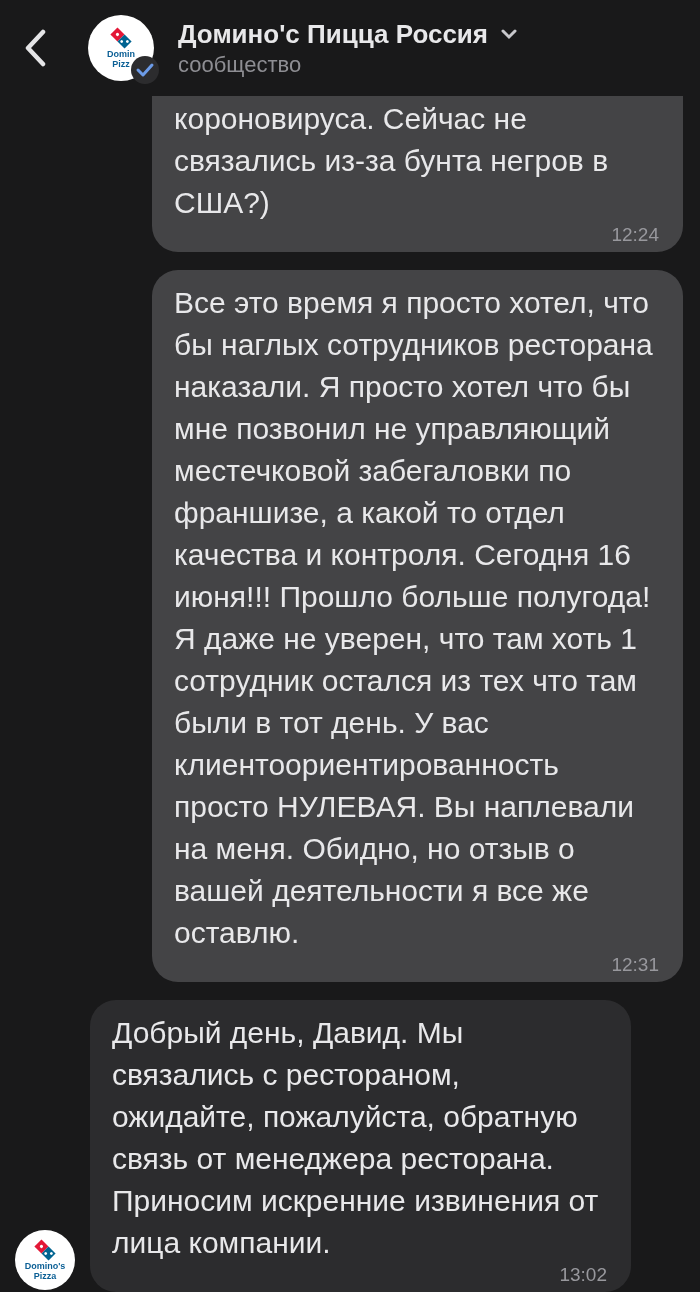 The height and width of the screenshot is (1292, 700). What do you see at coordinates (635, 965) in the screenshot?
I see `message-time: 12:31` at bounding box center [635, 965].